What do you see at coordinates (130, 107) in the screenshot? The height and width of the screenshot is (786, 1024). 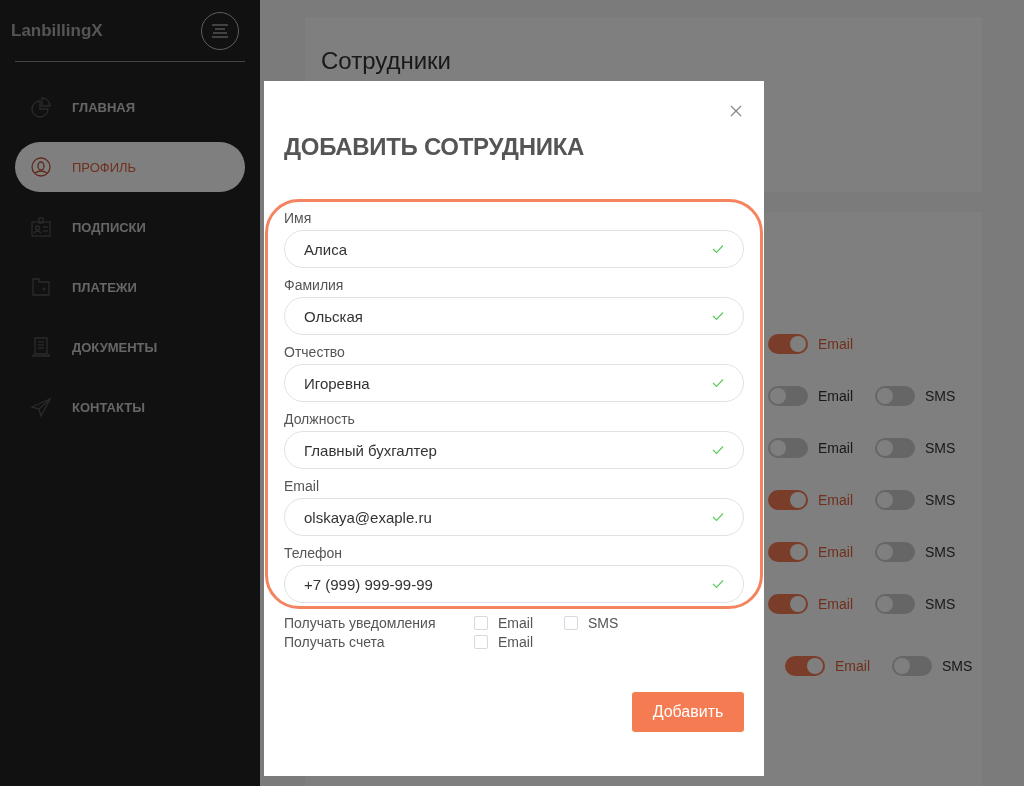 I see `nav-item: ГЛАВНАЯ` at bounding box center [130, 107].